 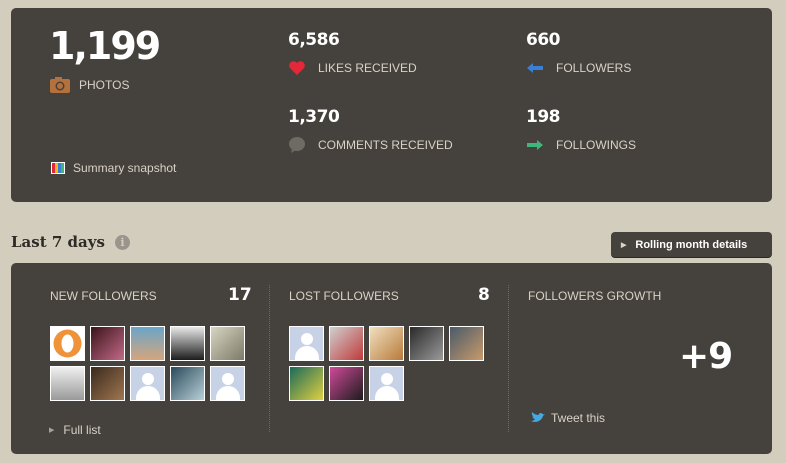 What do you see at coordinates (104, 85) in the screenshot?
I see `photos-label: PHOTOS` at bounding box center [104, 85].